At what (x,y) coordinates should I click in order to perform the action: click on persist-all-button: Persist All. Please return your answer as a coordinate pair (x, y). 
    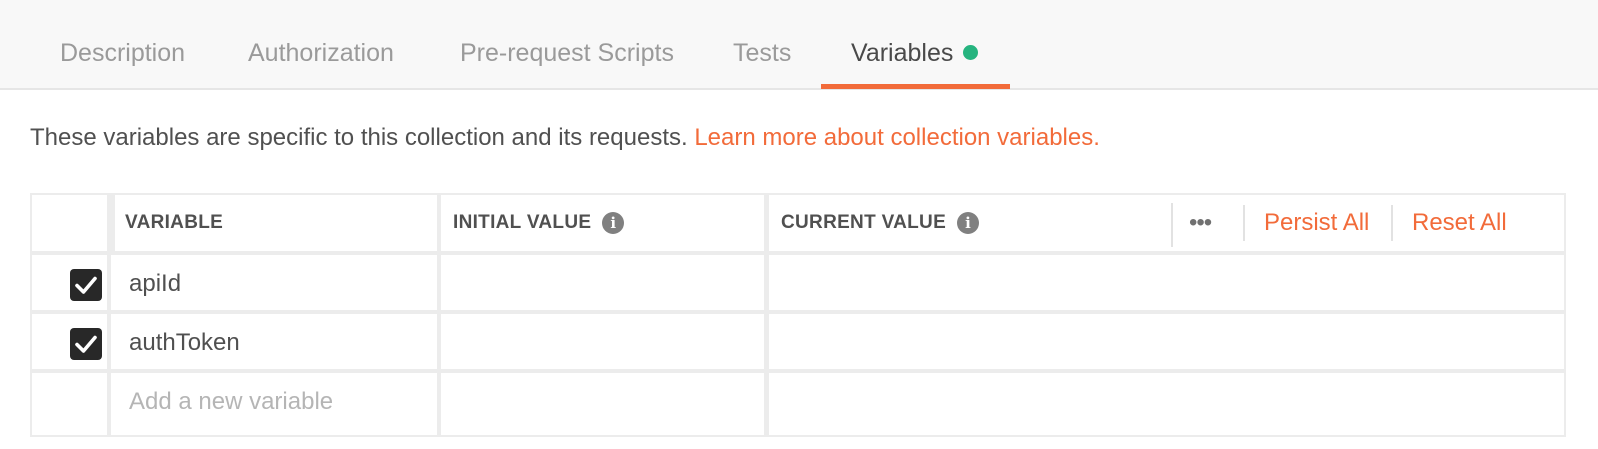
    Looking at the image, I should click on (1316, 223).